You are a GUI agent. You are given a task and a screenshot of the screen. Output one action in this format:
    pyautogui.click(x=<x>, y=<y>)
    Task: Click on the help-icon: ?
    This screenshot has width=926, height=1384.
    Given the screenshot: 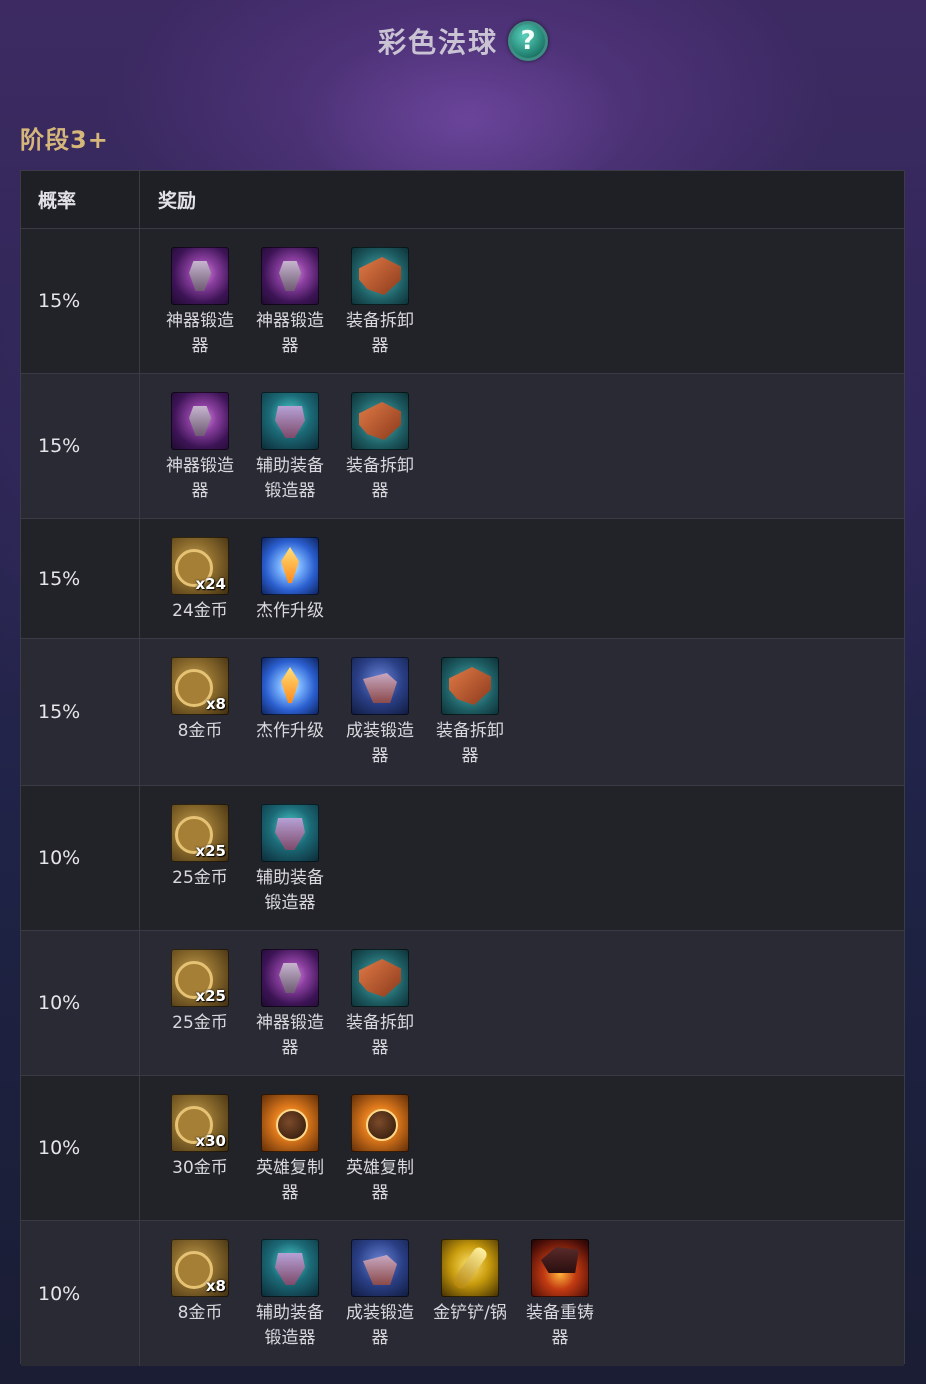 What is the action you would take?
    pyautogui.click(x=528, y=41)
    